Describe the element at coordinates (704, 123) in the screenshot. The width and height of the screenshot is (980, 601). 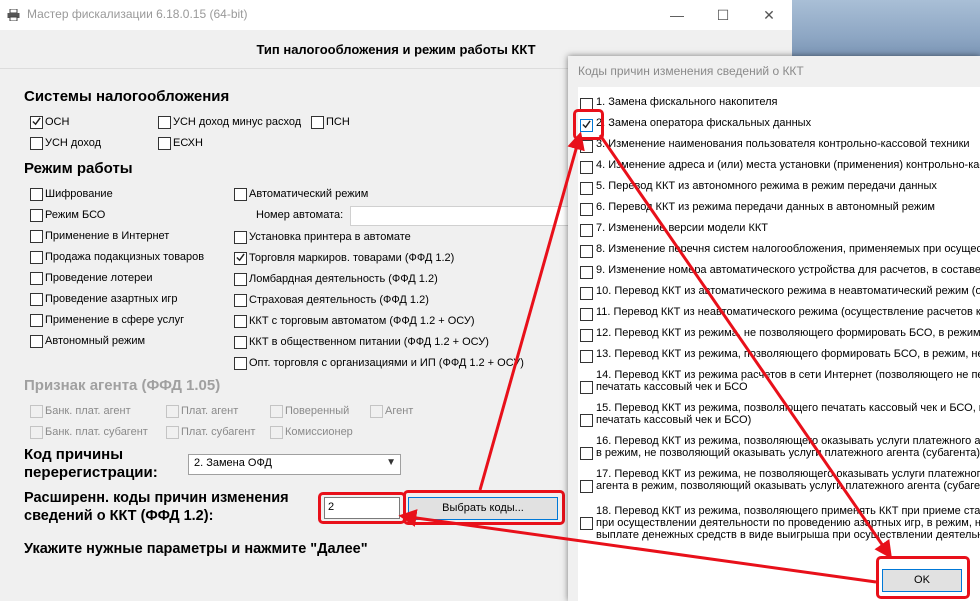
I see `reason-code-line: 2. Замена оператора фискальных данных` at that location.